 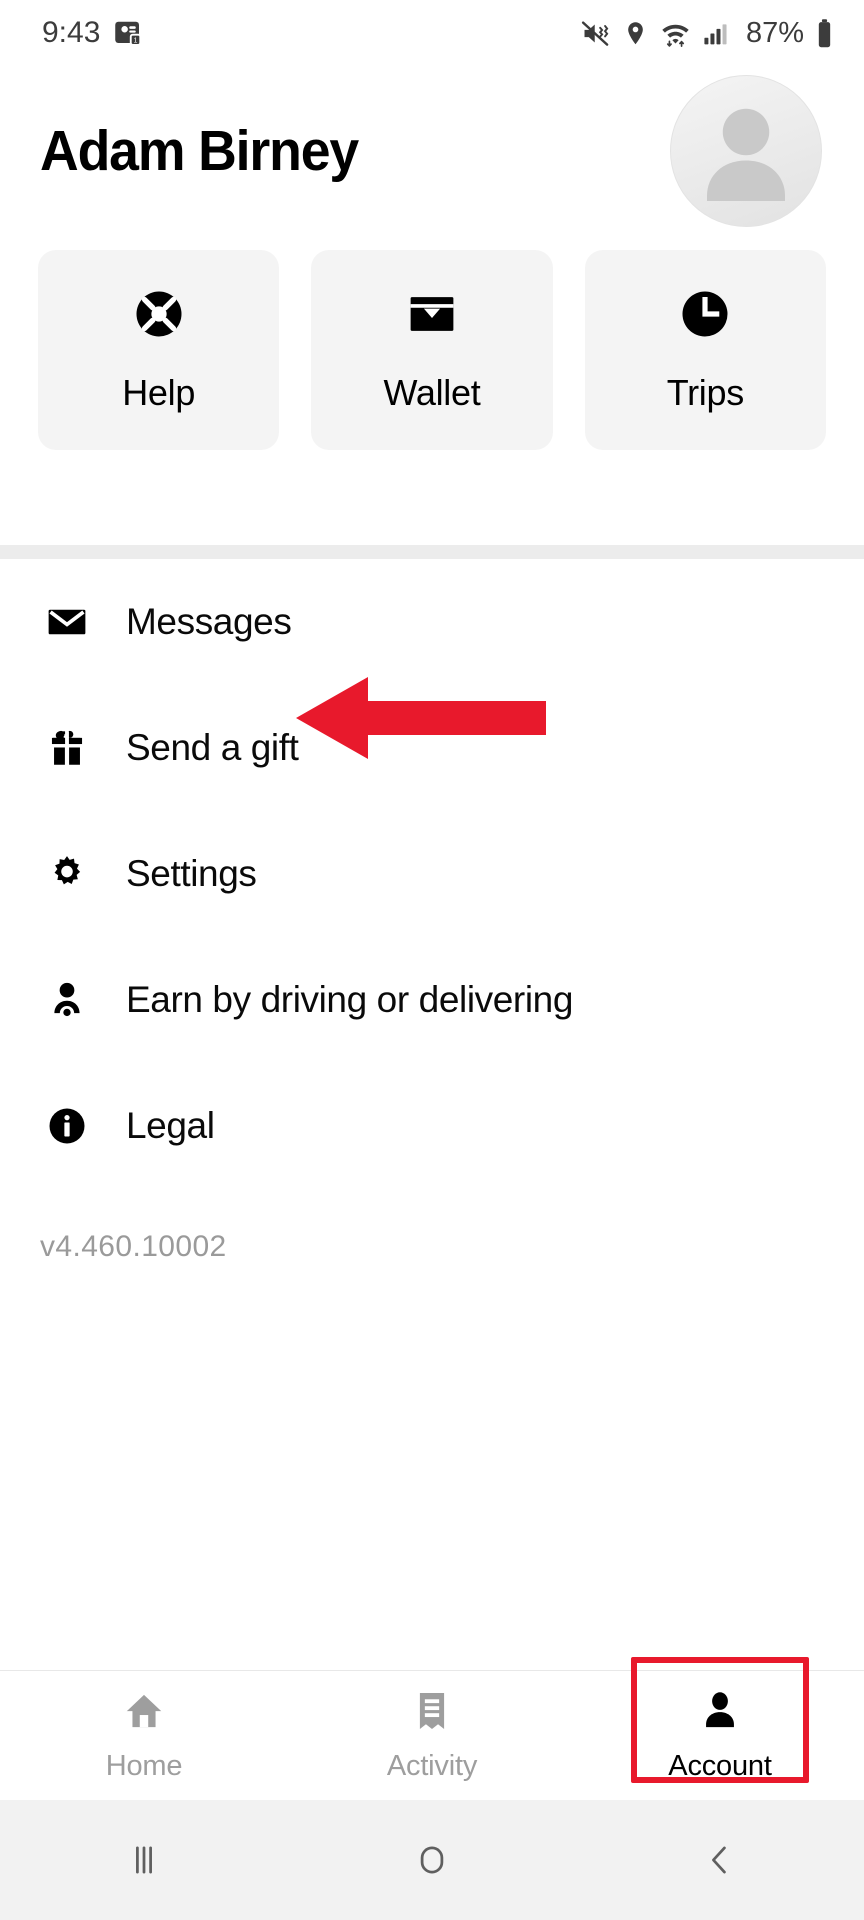 I want to click on menu-item-legal-label: Legal, so click(x=170, y=1125).